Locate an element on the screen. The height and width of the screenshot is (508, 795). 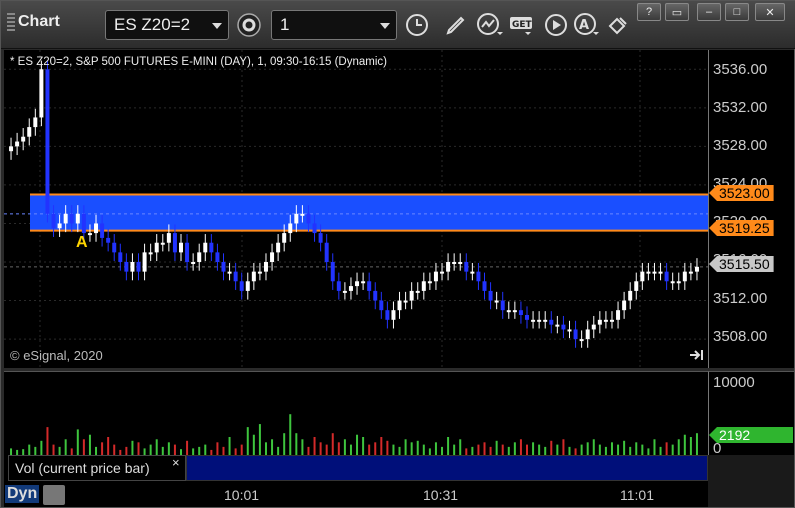
help-button: ? is located at coordinates (649, 12).